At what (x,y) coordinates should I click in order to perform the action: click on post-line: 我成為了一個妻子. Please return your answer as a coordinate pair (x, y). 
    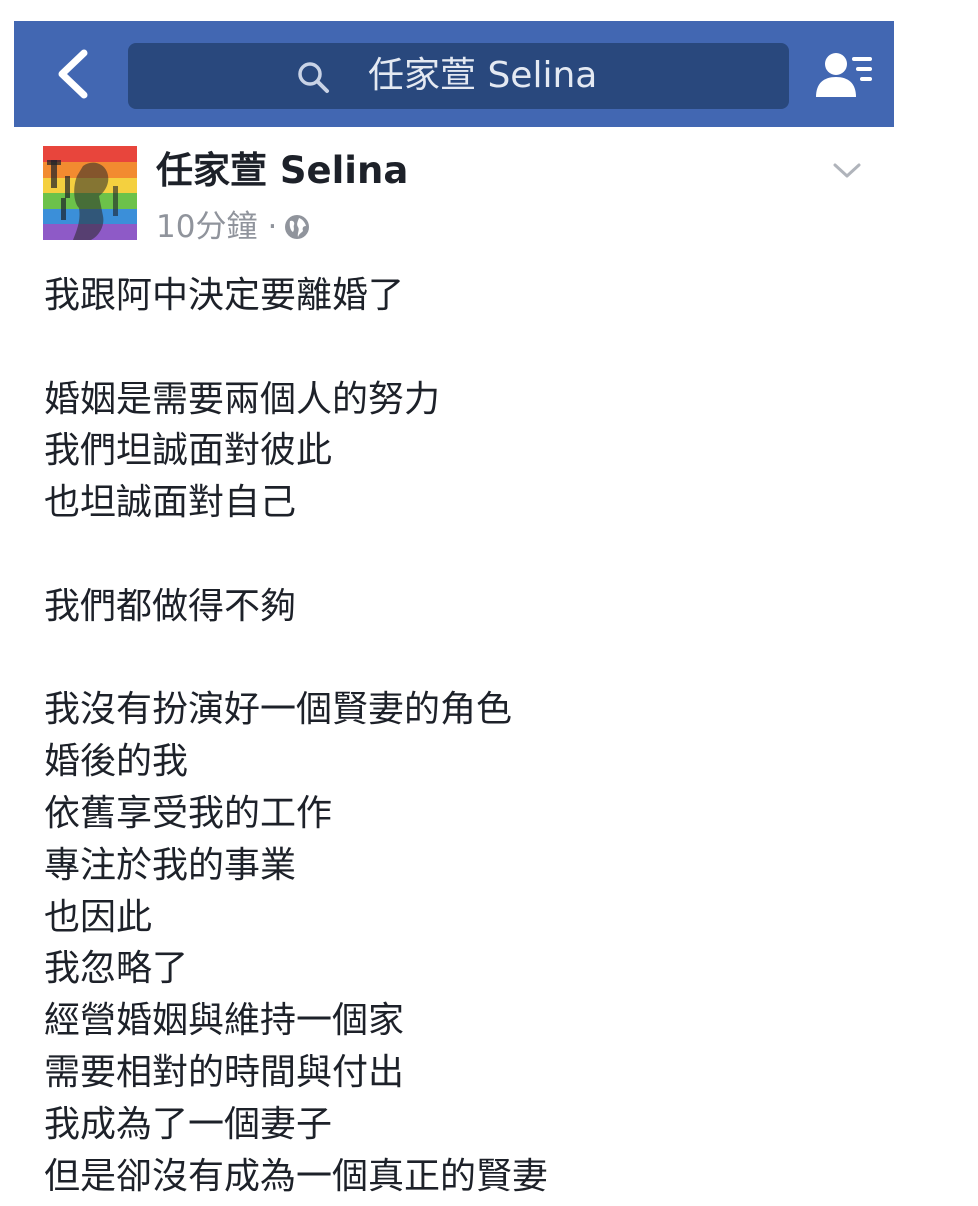
    Looking at the image, I should click on (188, 1124).